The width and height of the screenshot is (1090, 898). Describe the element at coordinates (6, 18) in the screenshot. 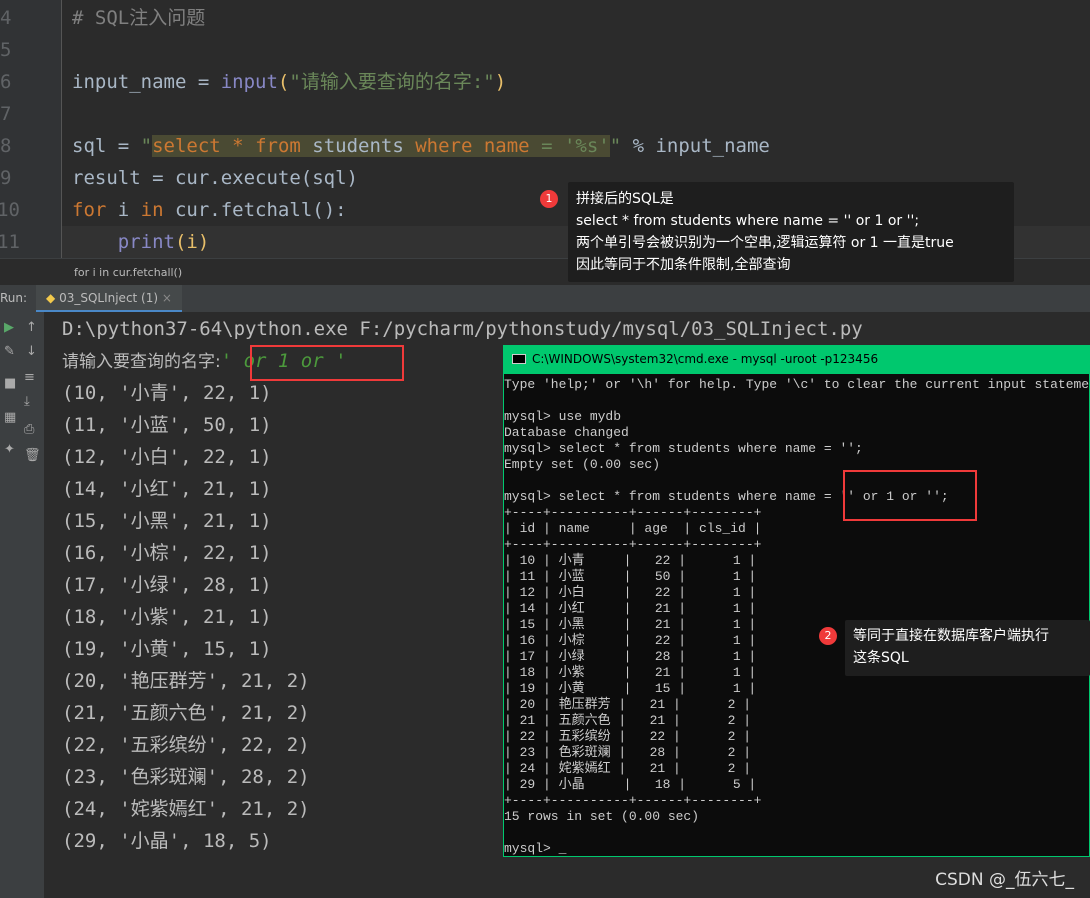

I see `line-number: 4` at that location.